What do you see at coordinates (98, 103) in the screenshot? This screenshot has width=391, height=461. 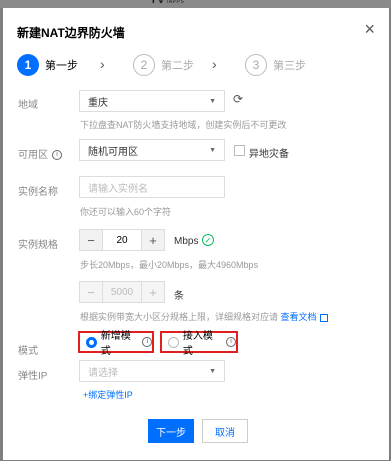 I see `region-value: 重庆` at bounding box center [98, 103].